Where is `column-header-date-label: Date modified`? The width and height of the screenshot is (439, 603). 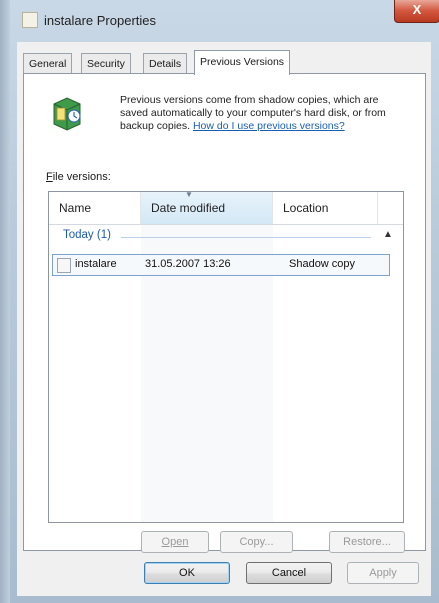
column-header-date-label: Date modified is located at coordinates (188, 208).